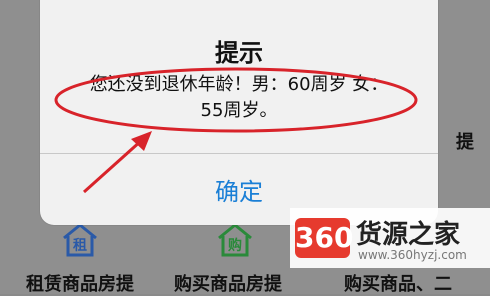 Image resolution: width=490 pixels, height=296 pixels. I want to click on purchase-icon-label: 购, so click(235, 246).